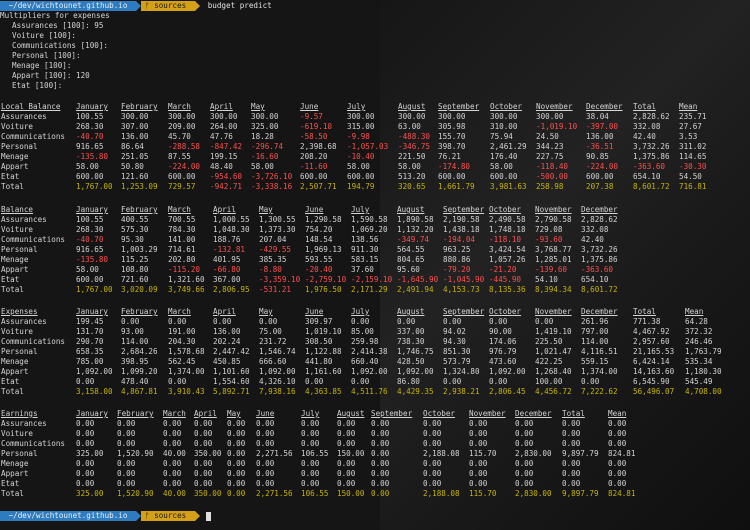 The height and width of the screenshot is (530, 750). I want to click on column-header: May, so click(266, 209).